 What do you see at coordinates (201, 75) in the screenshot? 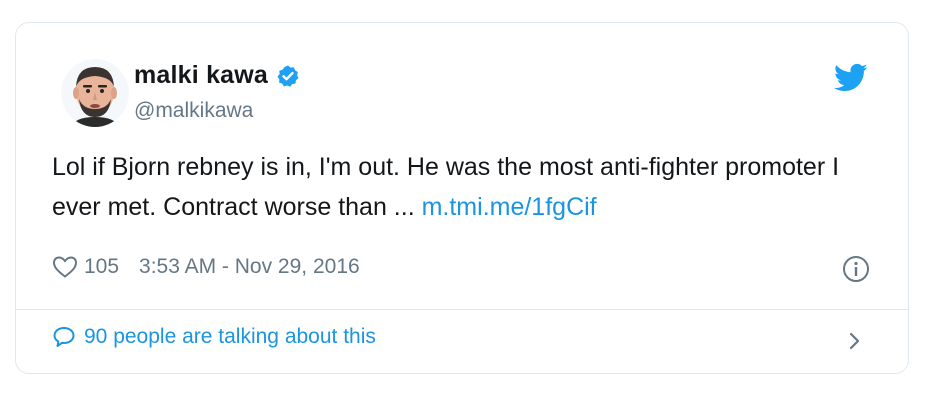
I see `display-name: malki kawa` at bounding box center [201, 75].